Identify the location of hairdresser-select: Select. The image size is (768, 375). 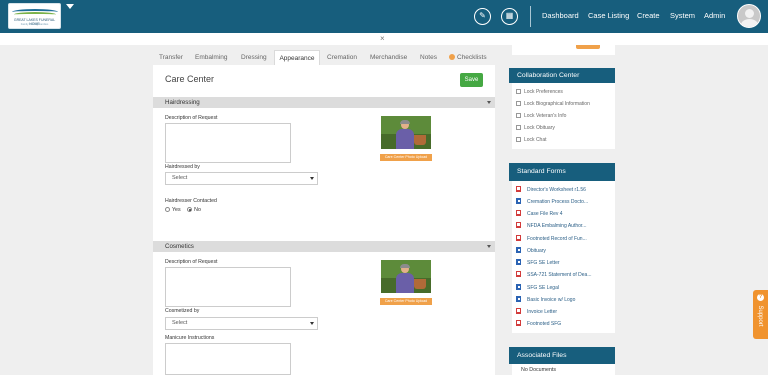
(241, 178).